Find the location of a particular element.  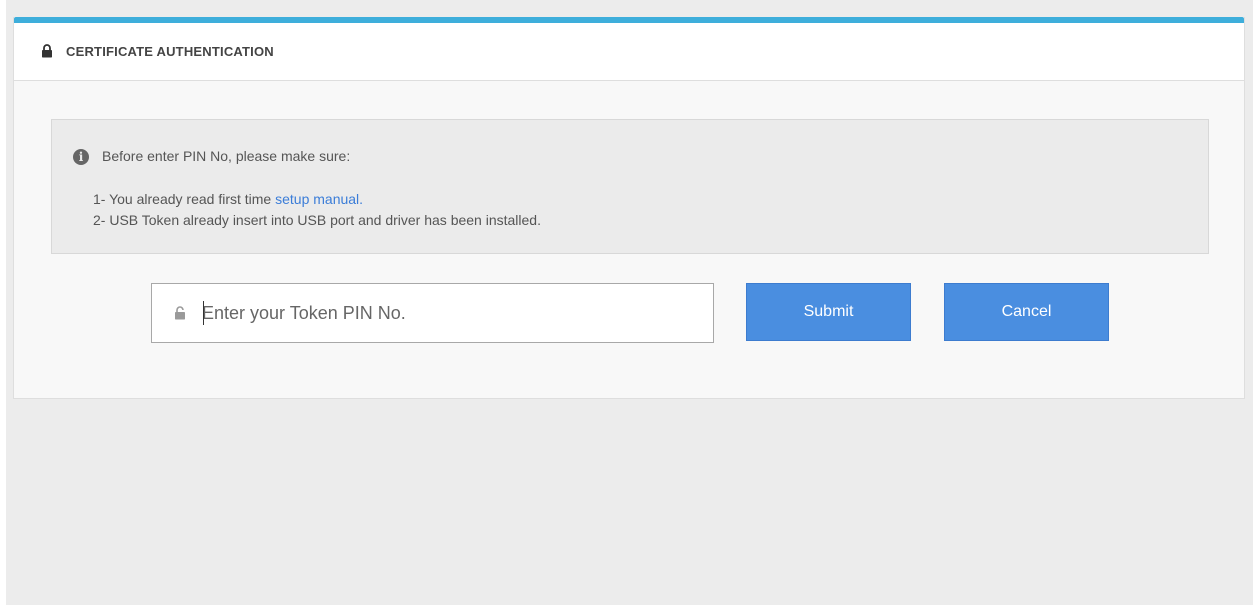

token-pin-input is located at coordinates (447, 313).